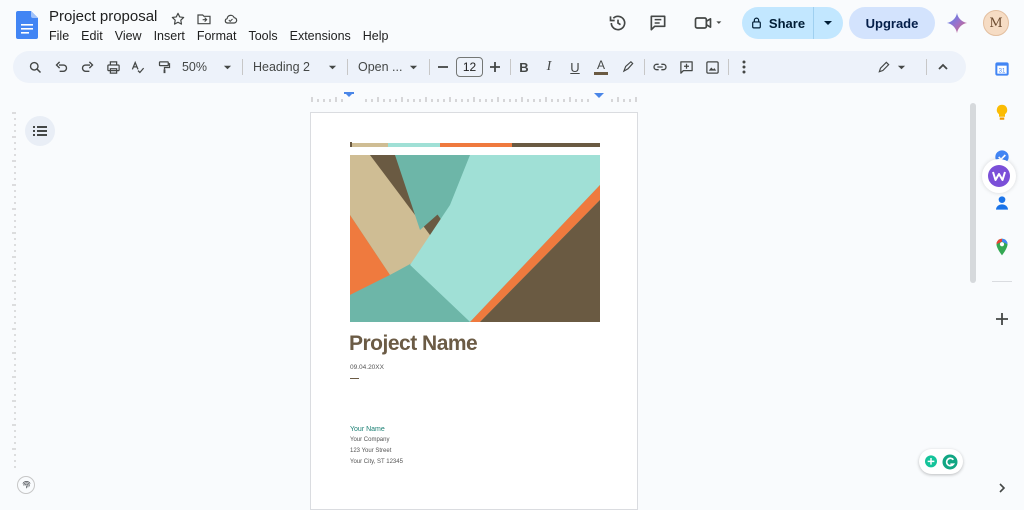 The image size is (1024, 510). I want to click on menu-view: View, so click(128, 36).